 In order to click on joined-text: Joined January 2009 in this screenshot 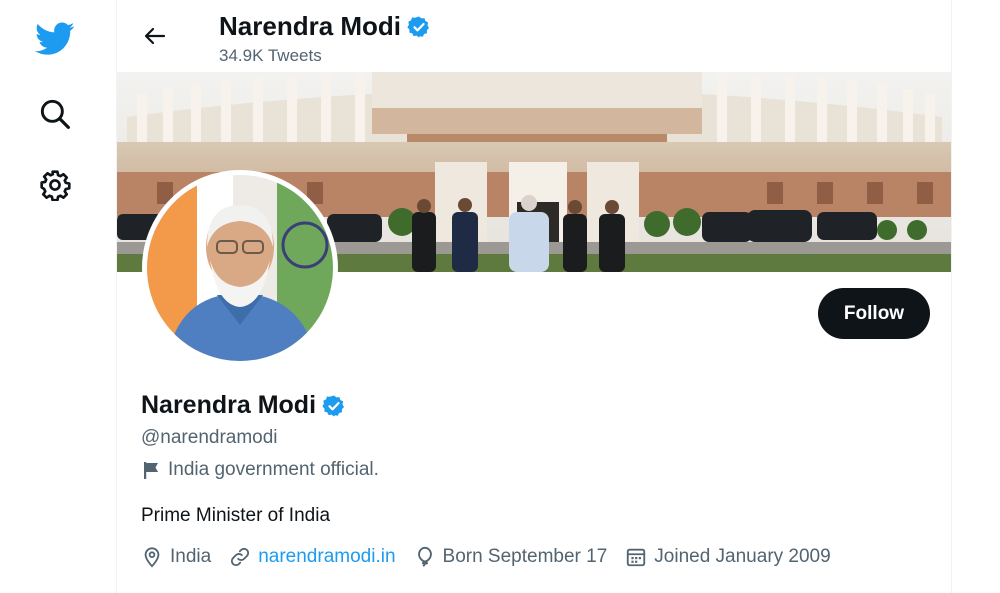, I will do `click(742, 556)`.